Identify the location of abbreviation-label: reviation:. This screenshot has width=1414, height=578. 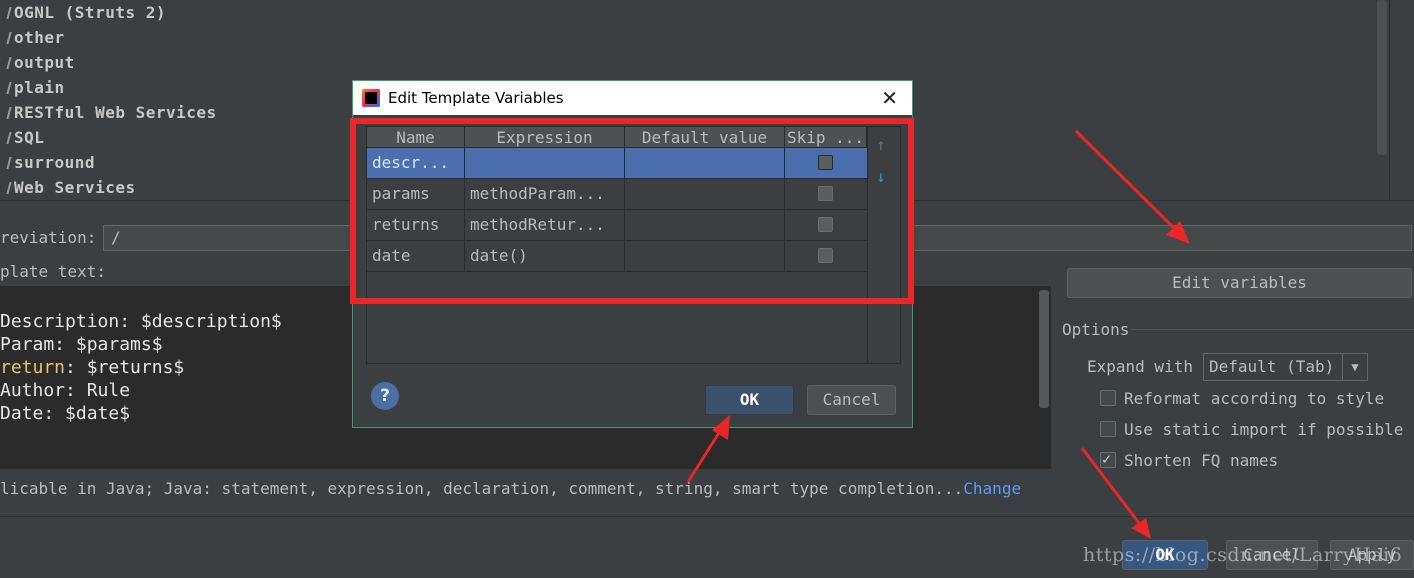
(48, 237).